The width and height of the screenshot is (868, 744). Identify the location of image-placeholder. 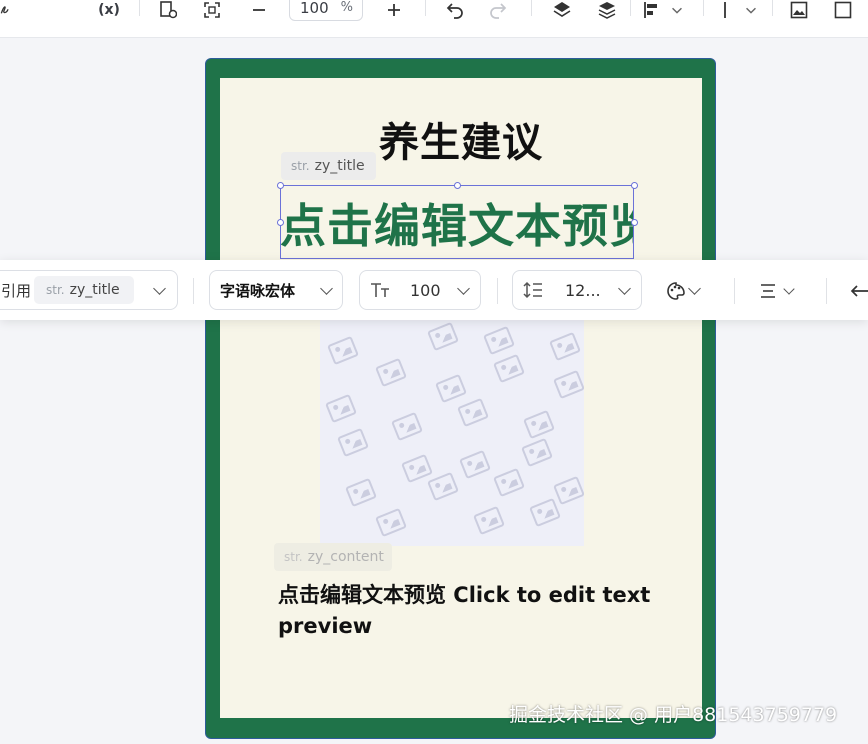
(452, 432).